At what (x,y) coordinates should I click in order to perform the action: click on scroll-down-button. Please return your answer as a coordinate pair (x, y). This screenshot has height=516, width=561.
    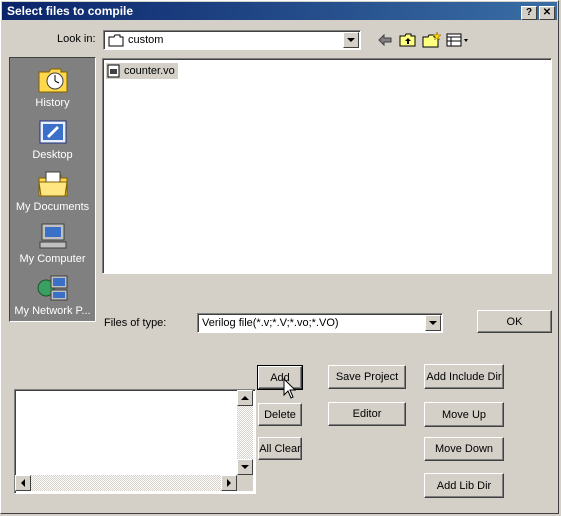
    Looking at the image, I should click on (245, 467).